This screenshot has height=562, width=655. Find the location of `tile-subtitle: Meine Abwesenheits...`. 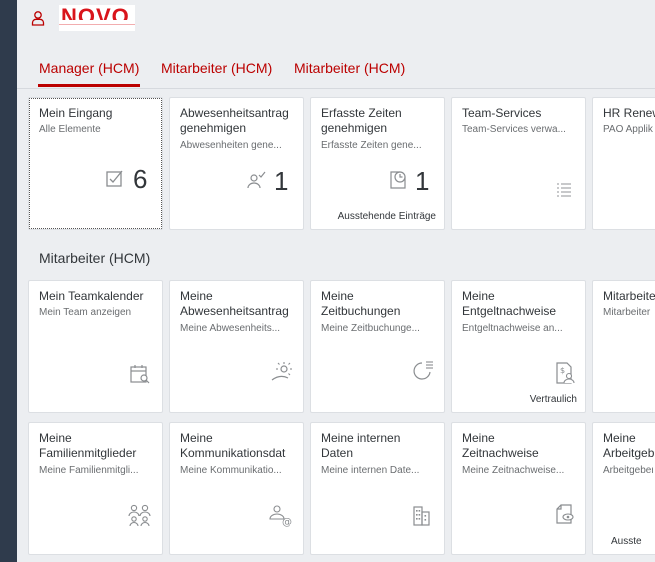

tile-subtitle: Meine Abwesenheits... is located at coordinates (230, 328).